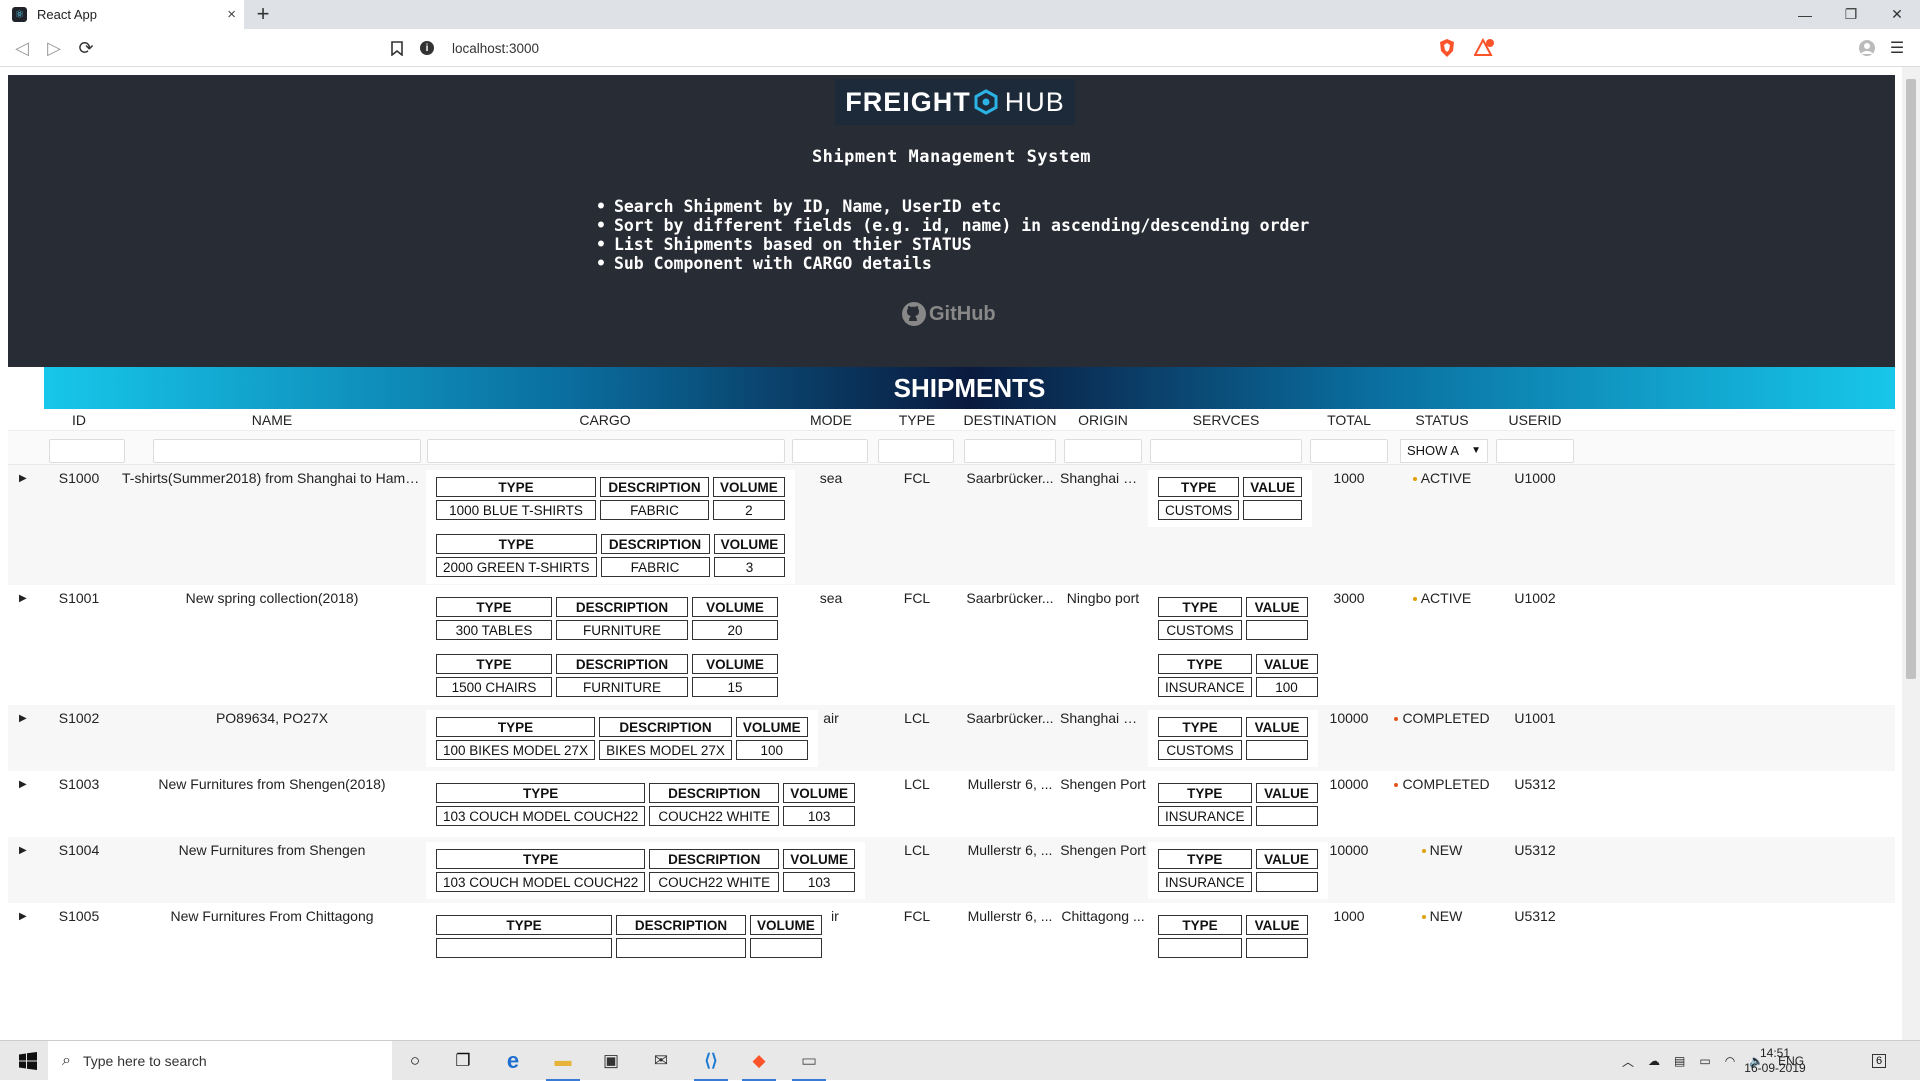 This screenshot has height=1081, width=1920. I want to click on show-hidden-icons-icon: ︿, so click(1628, 1061).